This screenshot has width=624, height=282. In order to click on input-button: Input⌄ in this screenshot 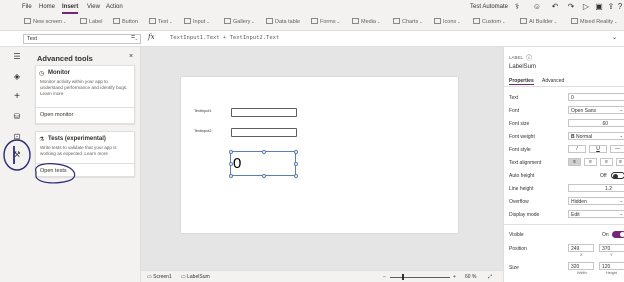, I will do `click(197, 21)`.